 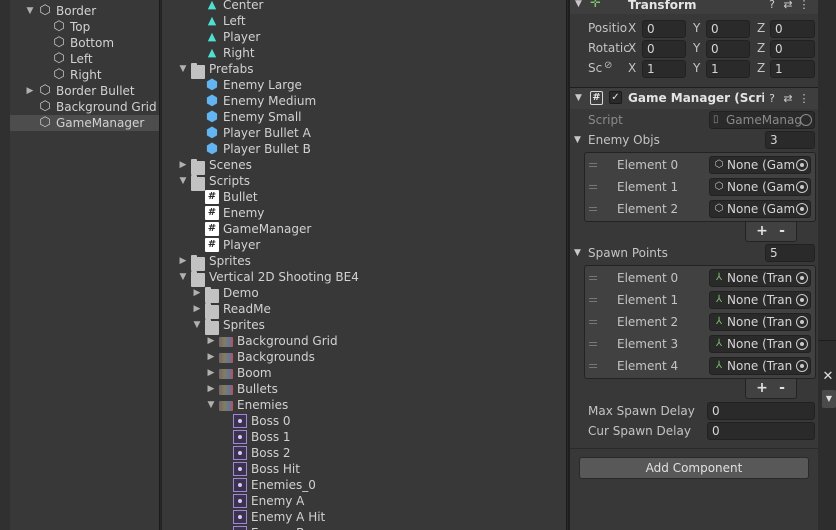 What do you see at coordinates (363, 341) in the screenshot?
I see `project-item-background-grid: ▶ Background Grid` at bounding box center [363, 341].